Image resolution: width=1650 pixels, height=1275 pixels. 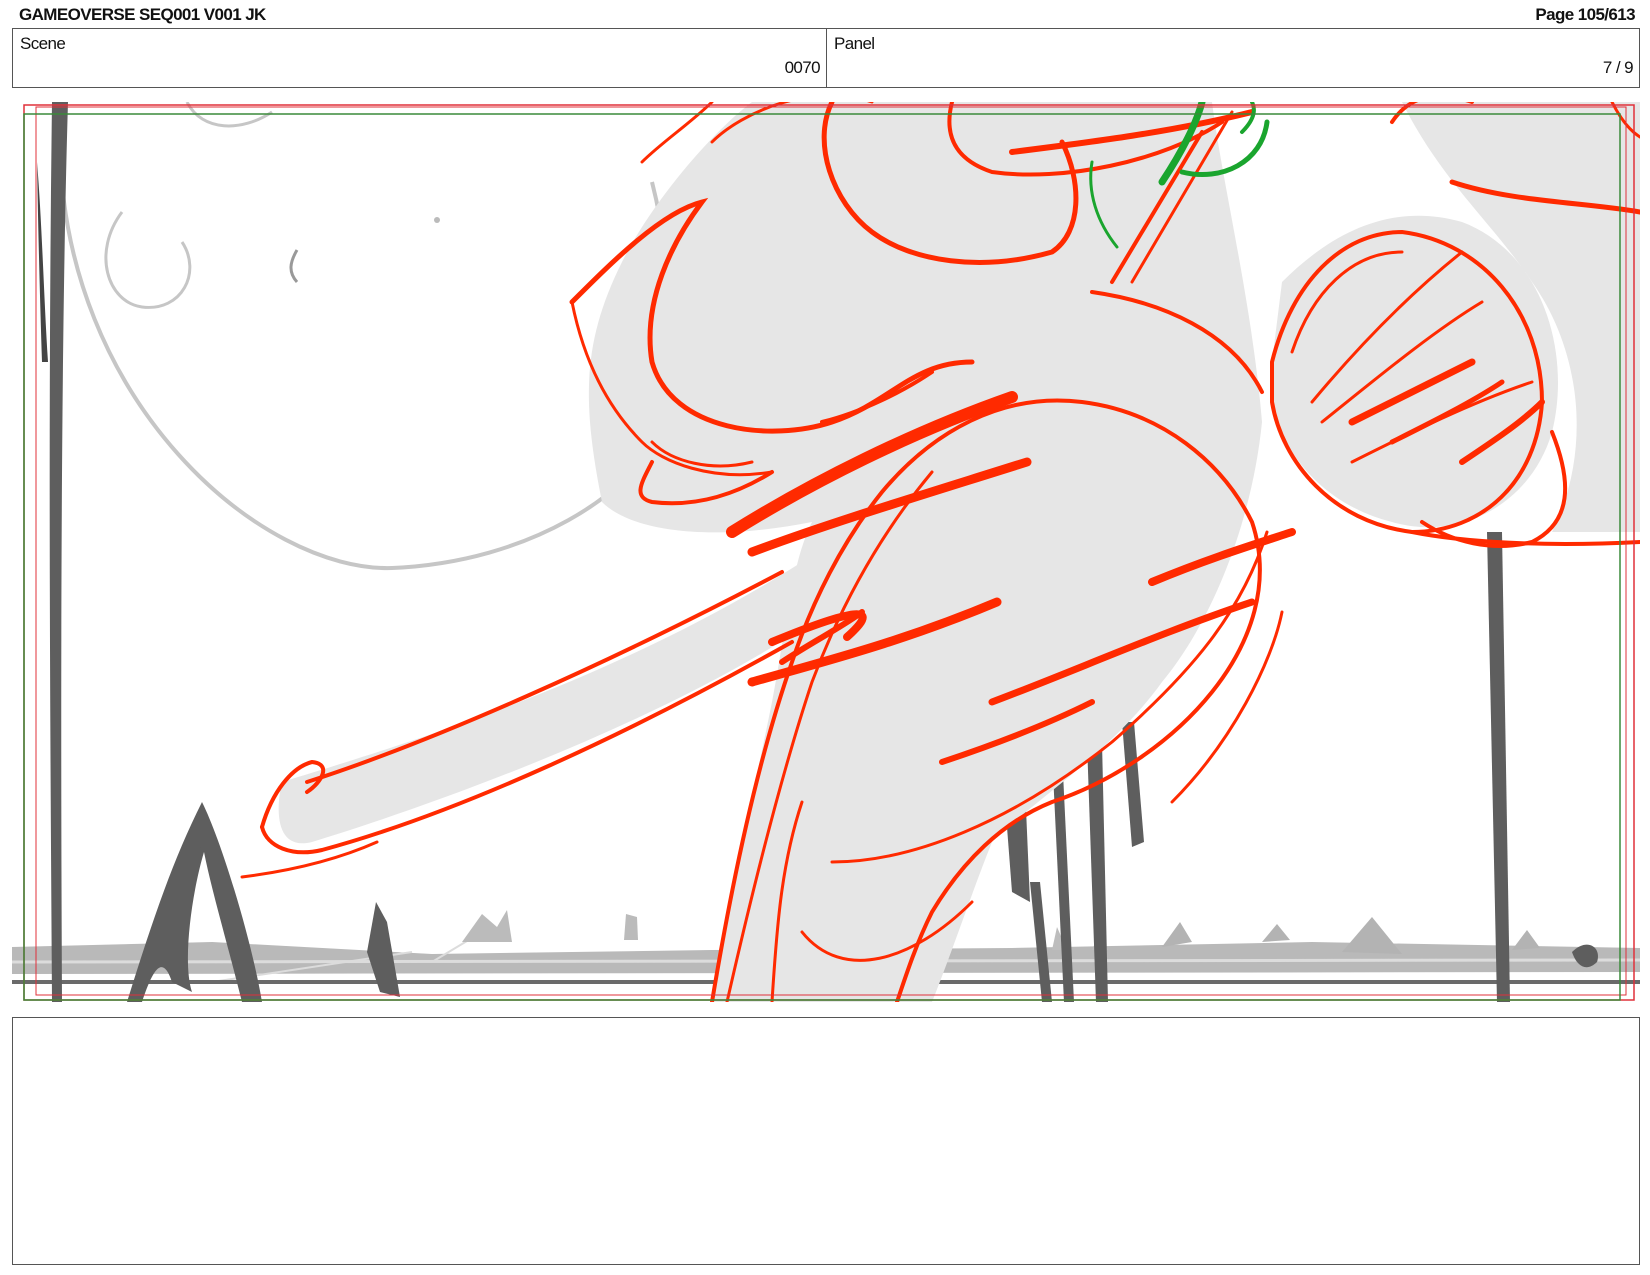 What do you see at coordinates (43, 43) in the screenshot?
I see `scene-label: Scene` at bounding box center [43, 43].